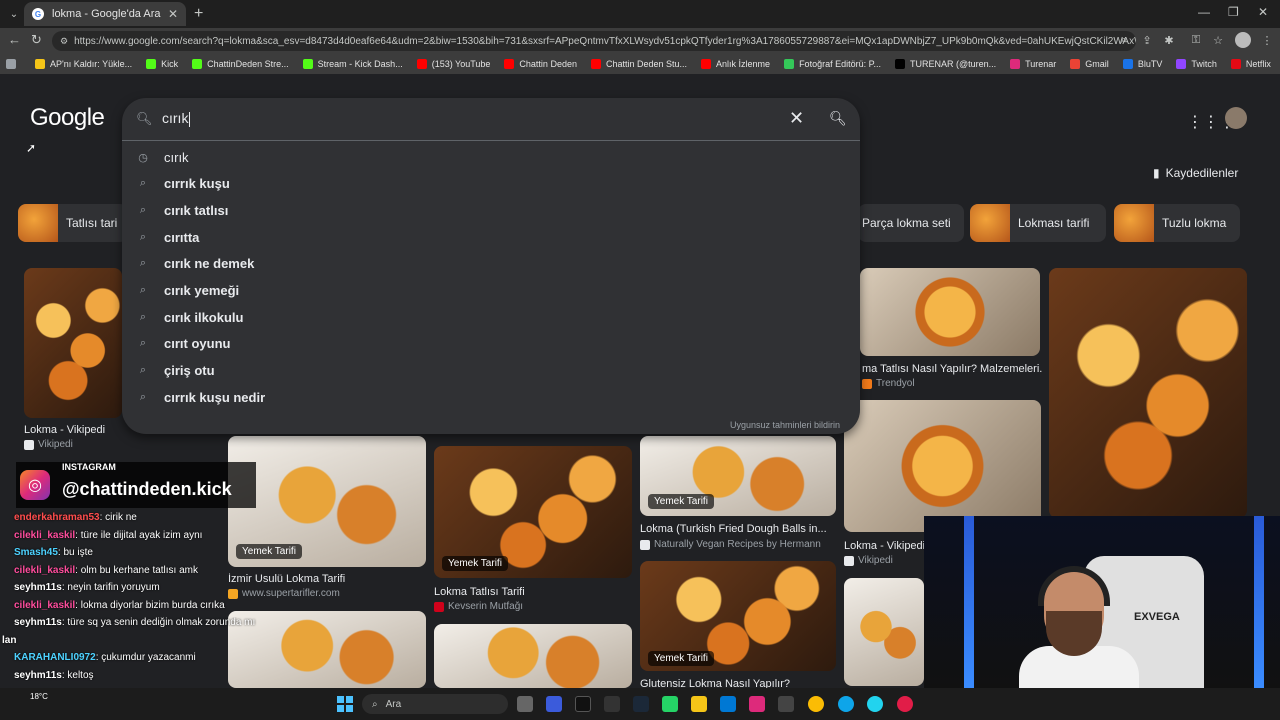 The height and width of the screenshot is (720, 1280). Describe the element at coordinates (1263, 12) in the screenshot. I see `window-close-button: ✕` at that location.